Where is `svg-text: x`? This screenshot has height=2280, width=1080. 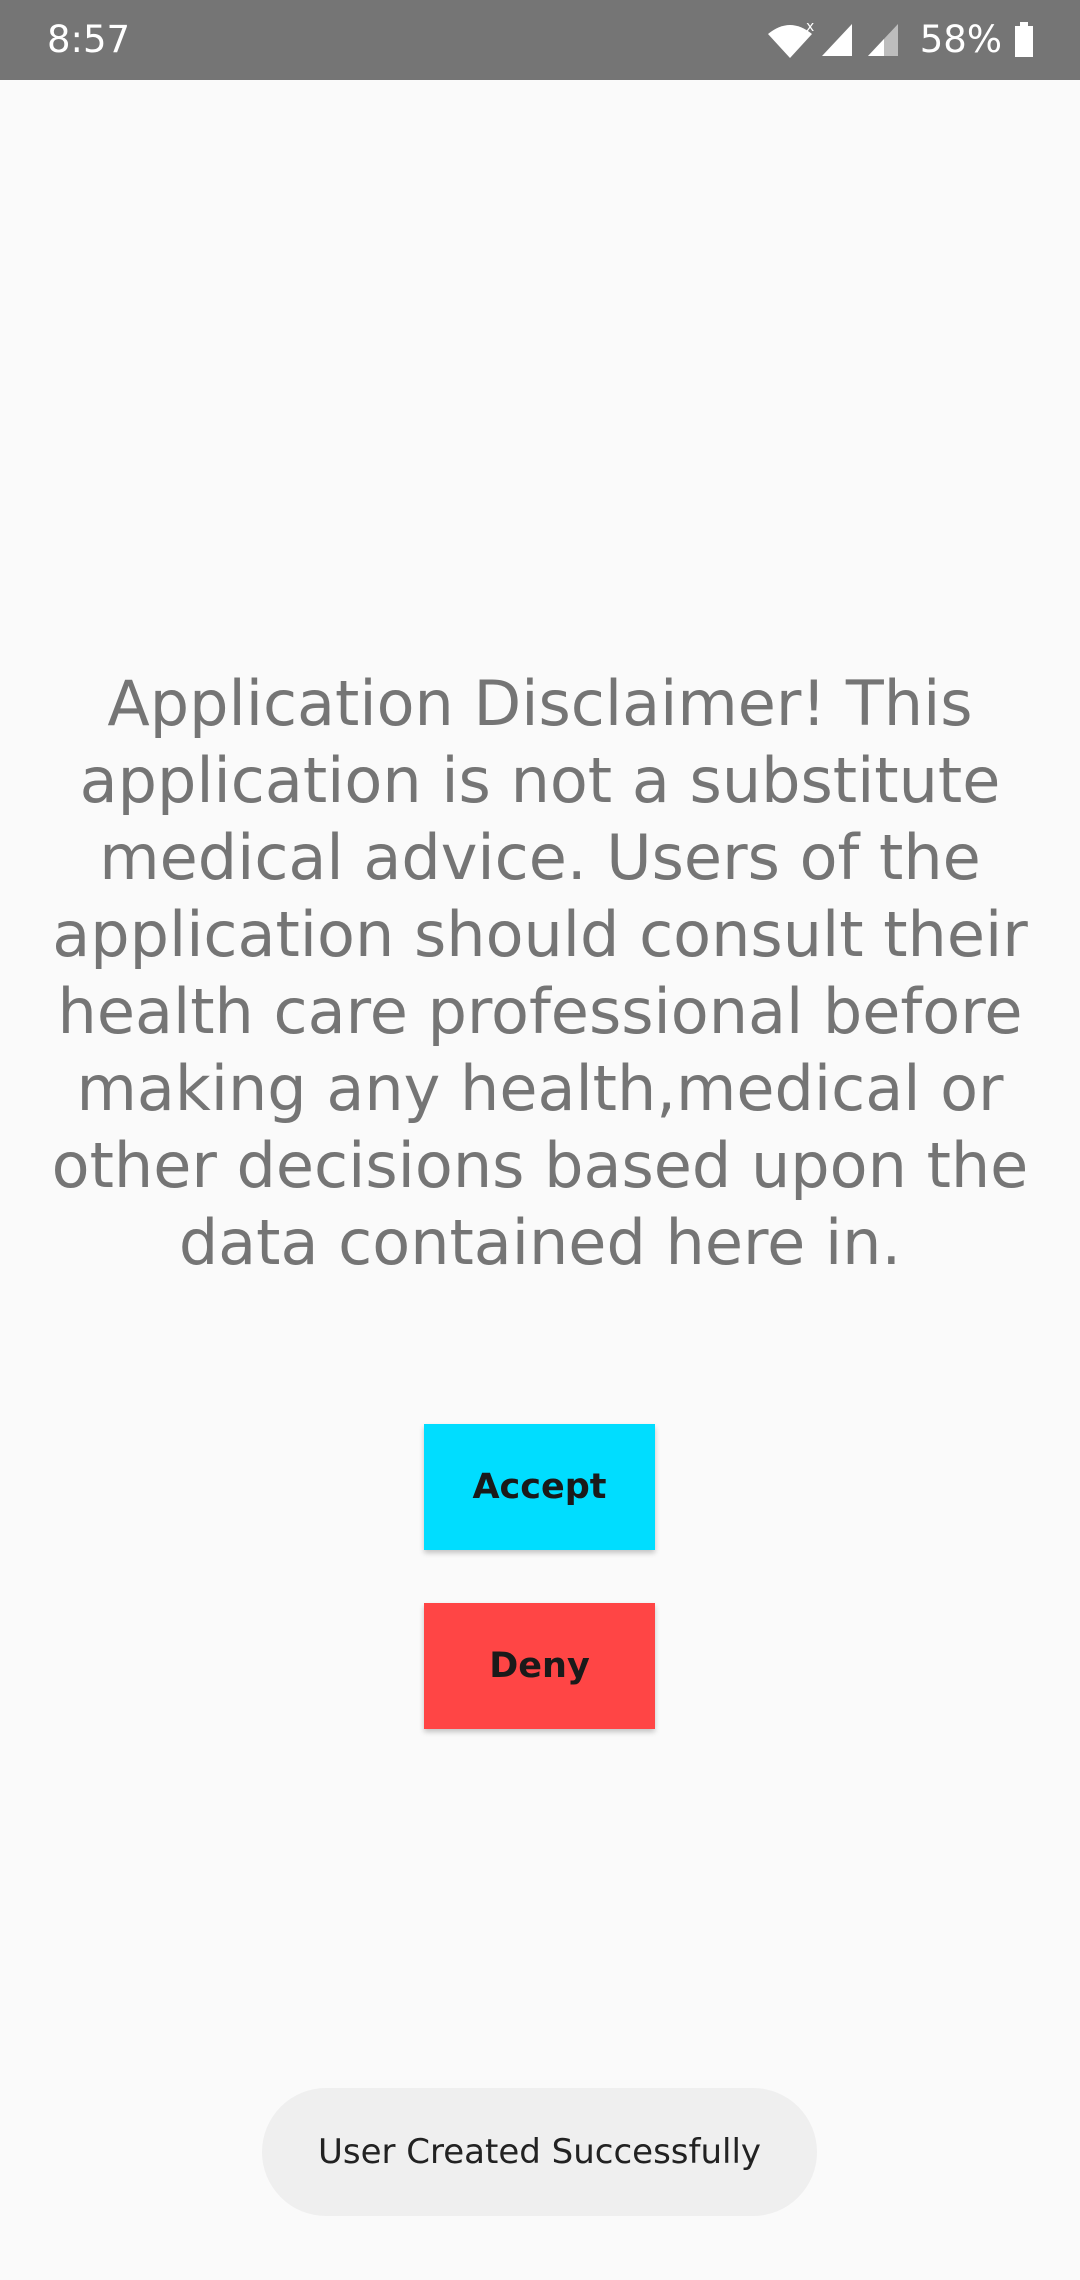 svg-text: x is located at coordinates (810, 27).